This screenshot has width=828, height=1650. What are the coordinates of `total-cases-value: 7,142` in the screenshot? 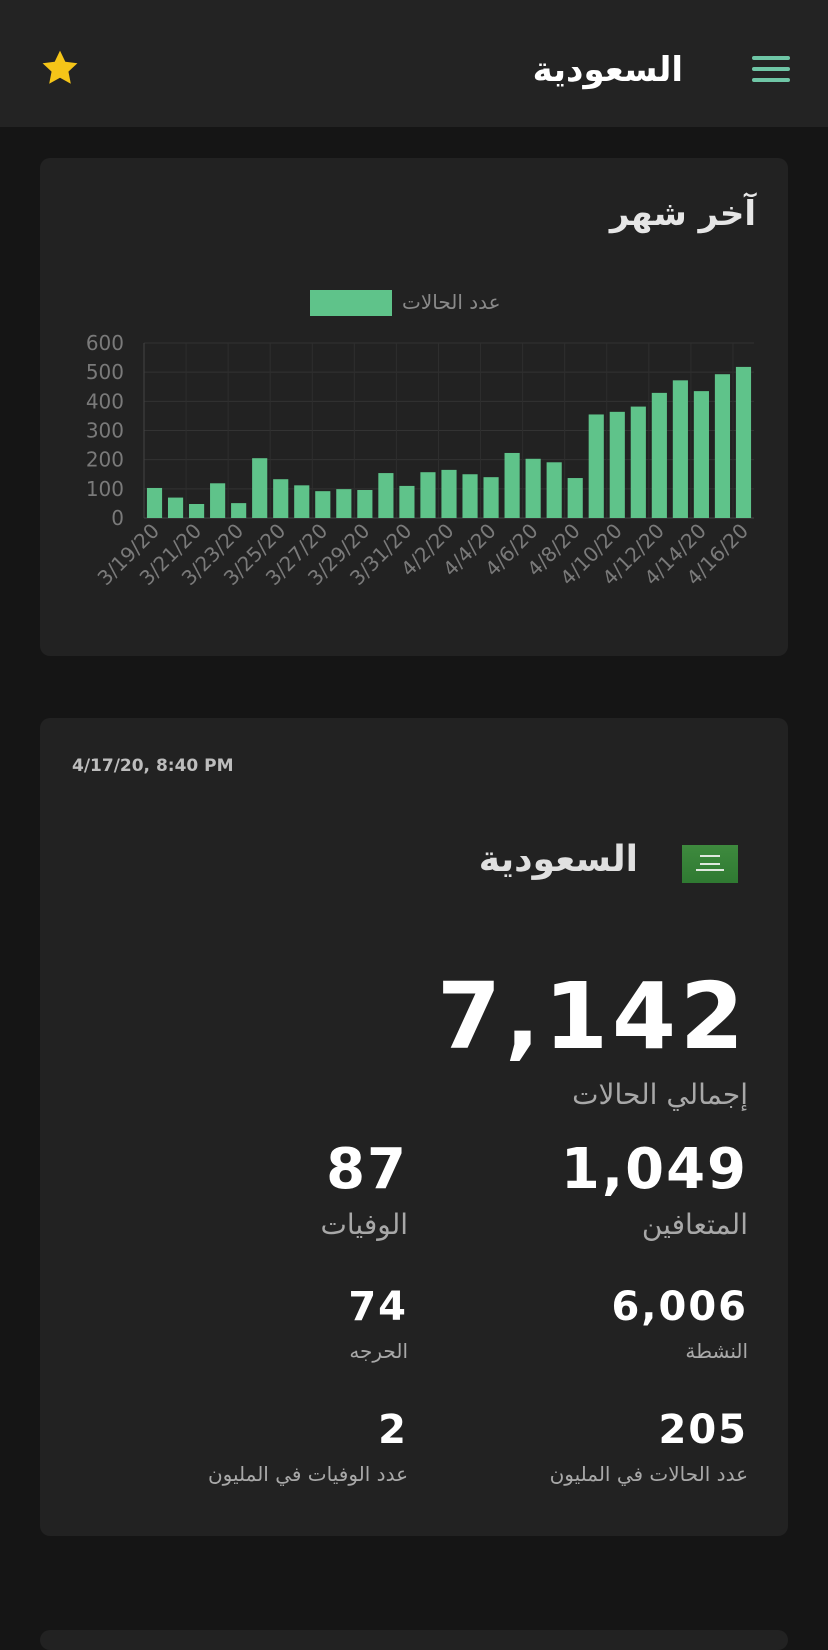 It's located at (592, 1016).